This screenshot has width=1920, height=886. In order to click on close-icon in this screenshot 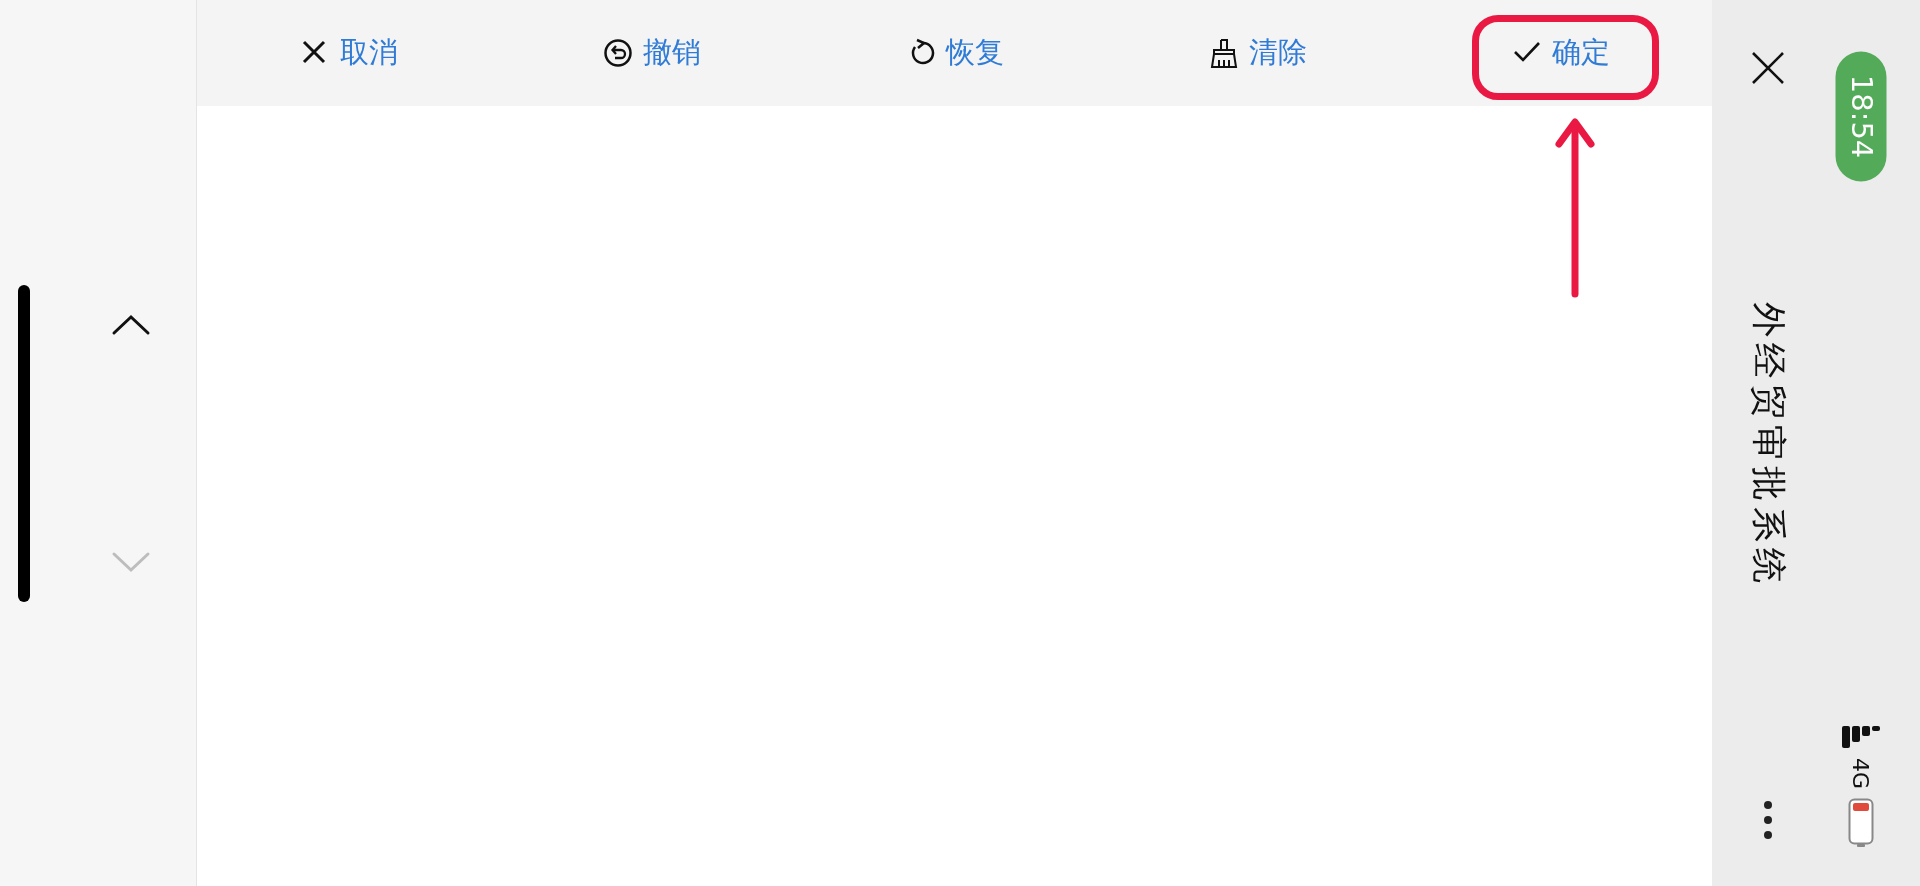, I will do `click(1768, 68)`.